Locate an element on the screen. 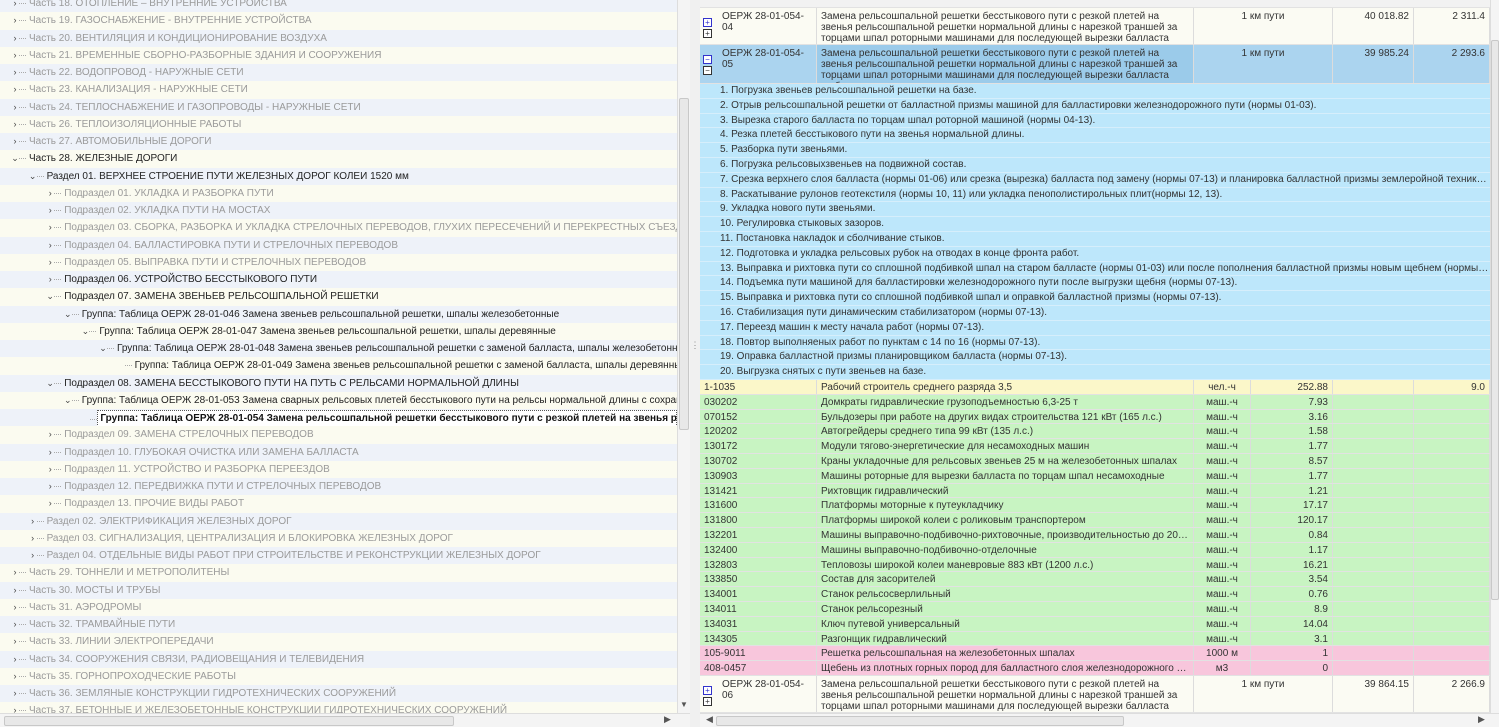 The width and height of the screenshot is (1499, 727). resource-quantity: 0.84 is located at coordinates (1292, 535).